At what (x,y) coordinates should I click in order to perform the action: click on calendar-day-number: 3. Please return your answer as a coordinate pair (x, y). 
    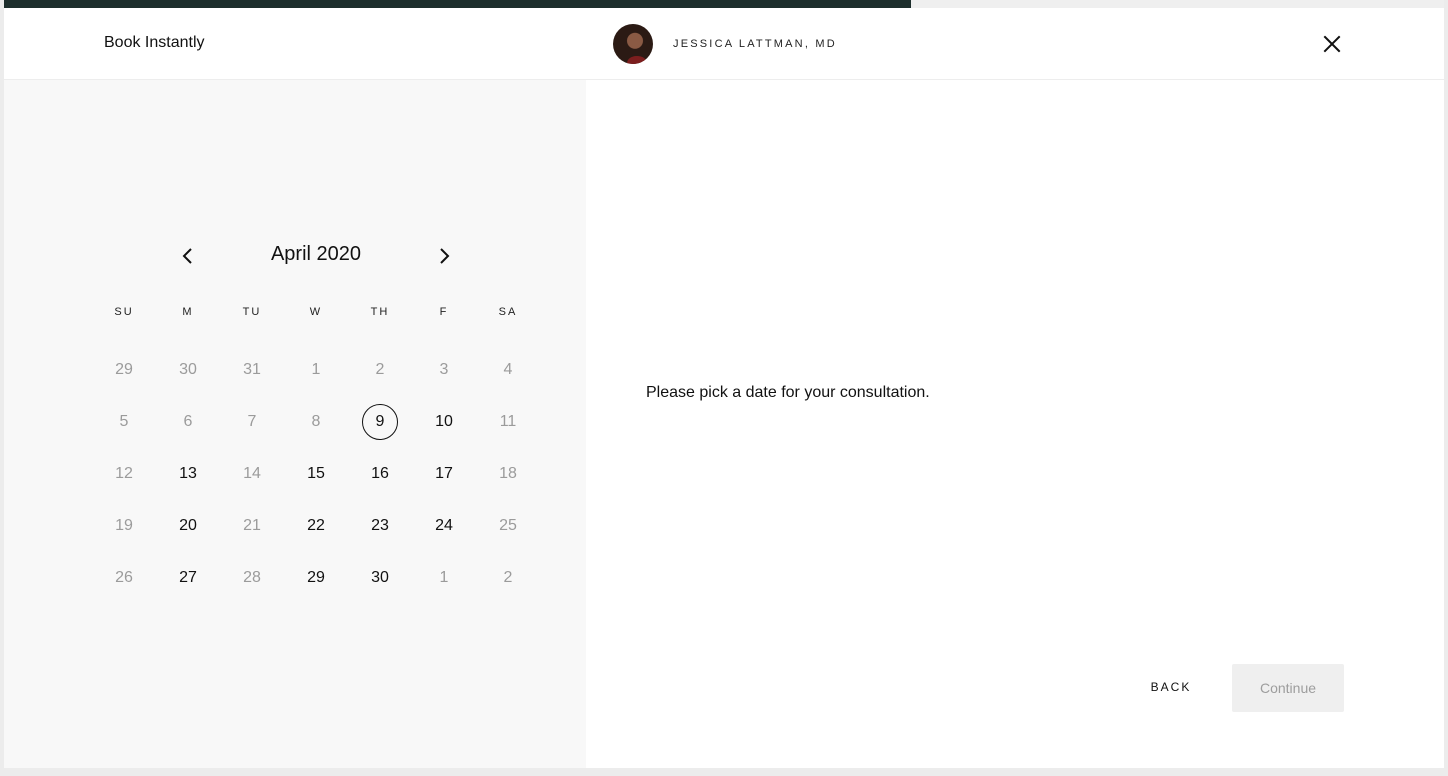
    Looking at the image, I should click on (444, 369).